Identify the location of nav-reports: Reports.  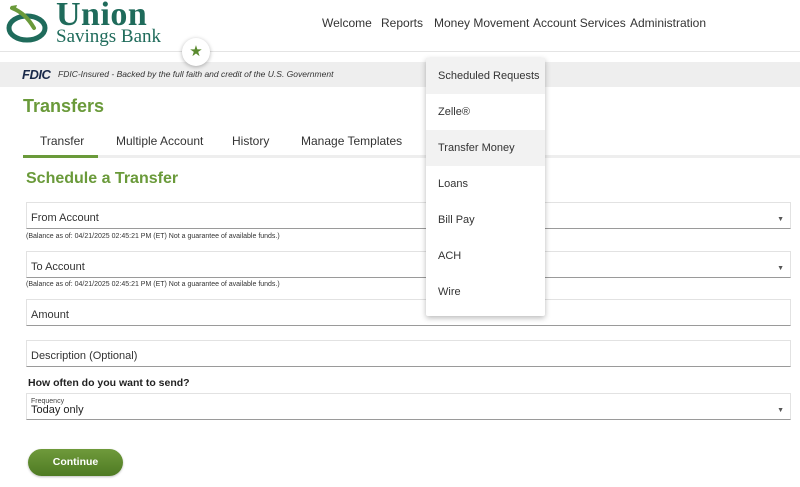
(402, 23).